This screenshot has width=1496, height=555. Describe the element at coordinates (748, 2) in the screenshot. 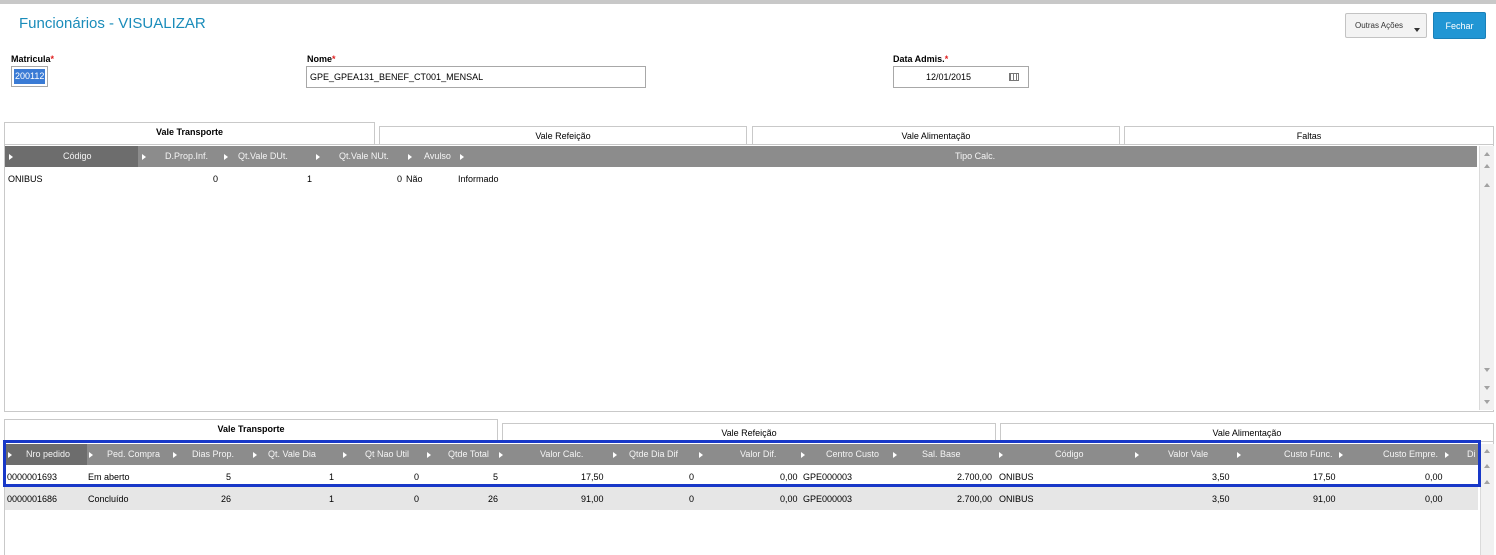

I see `top-bar` at that location.